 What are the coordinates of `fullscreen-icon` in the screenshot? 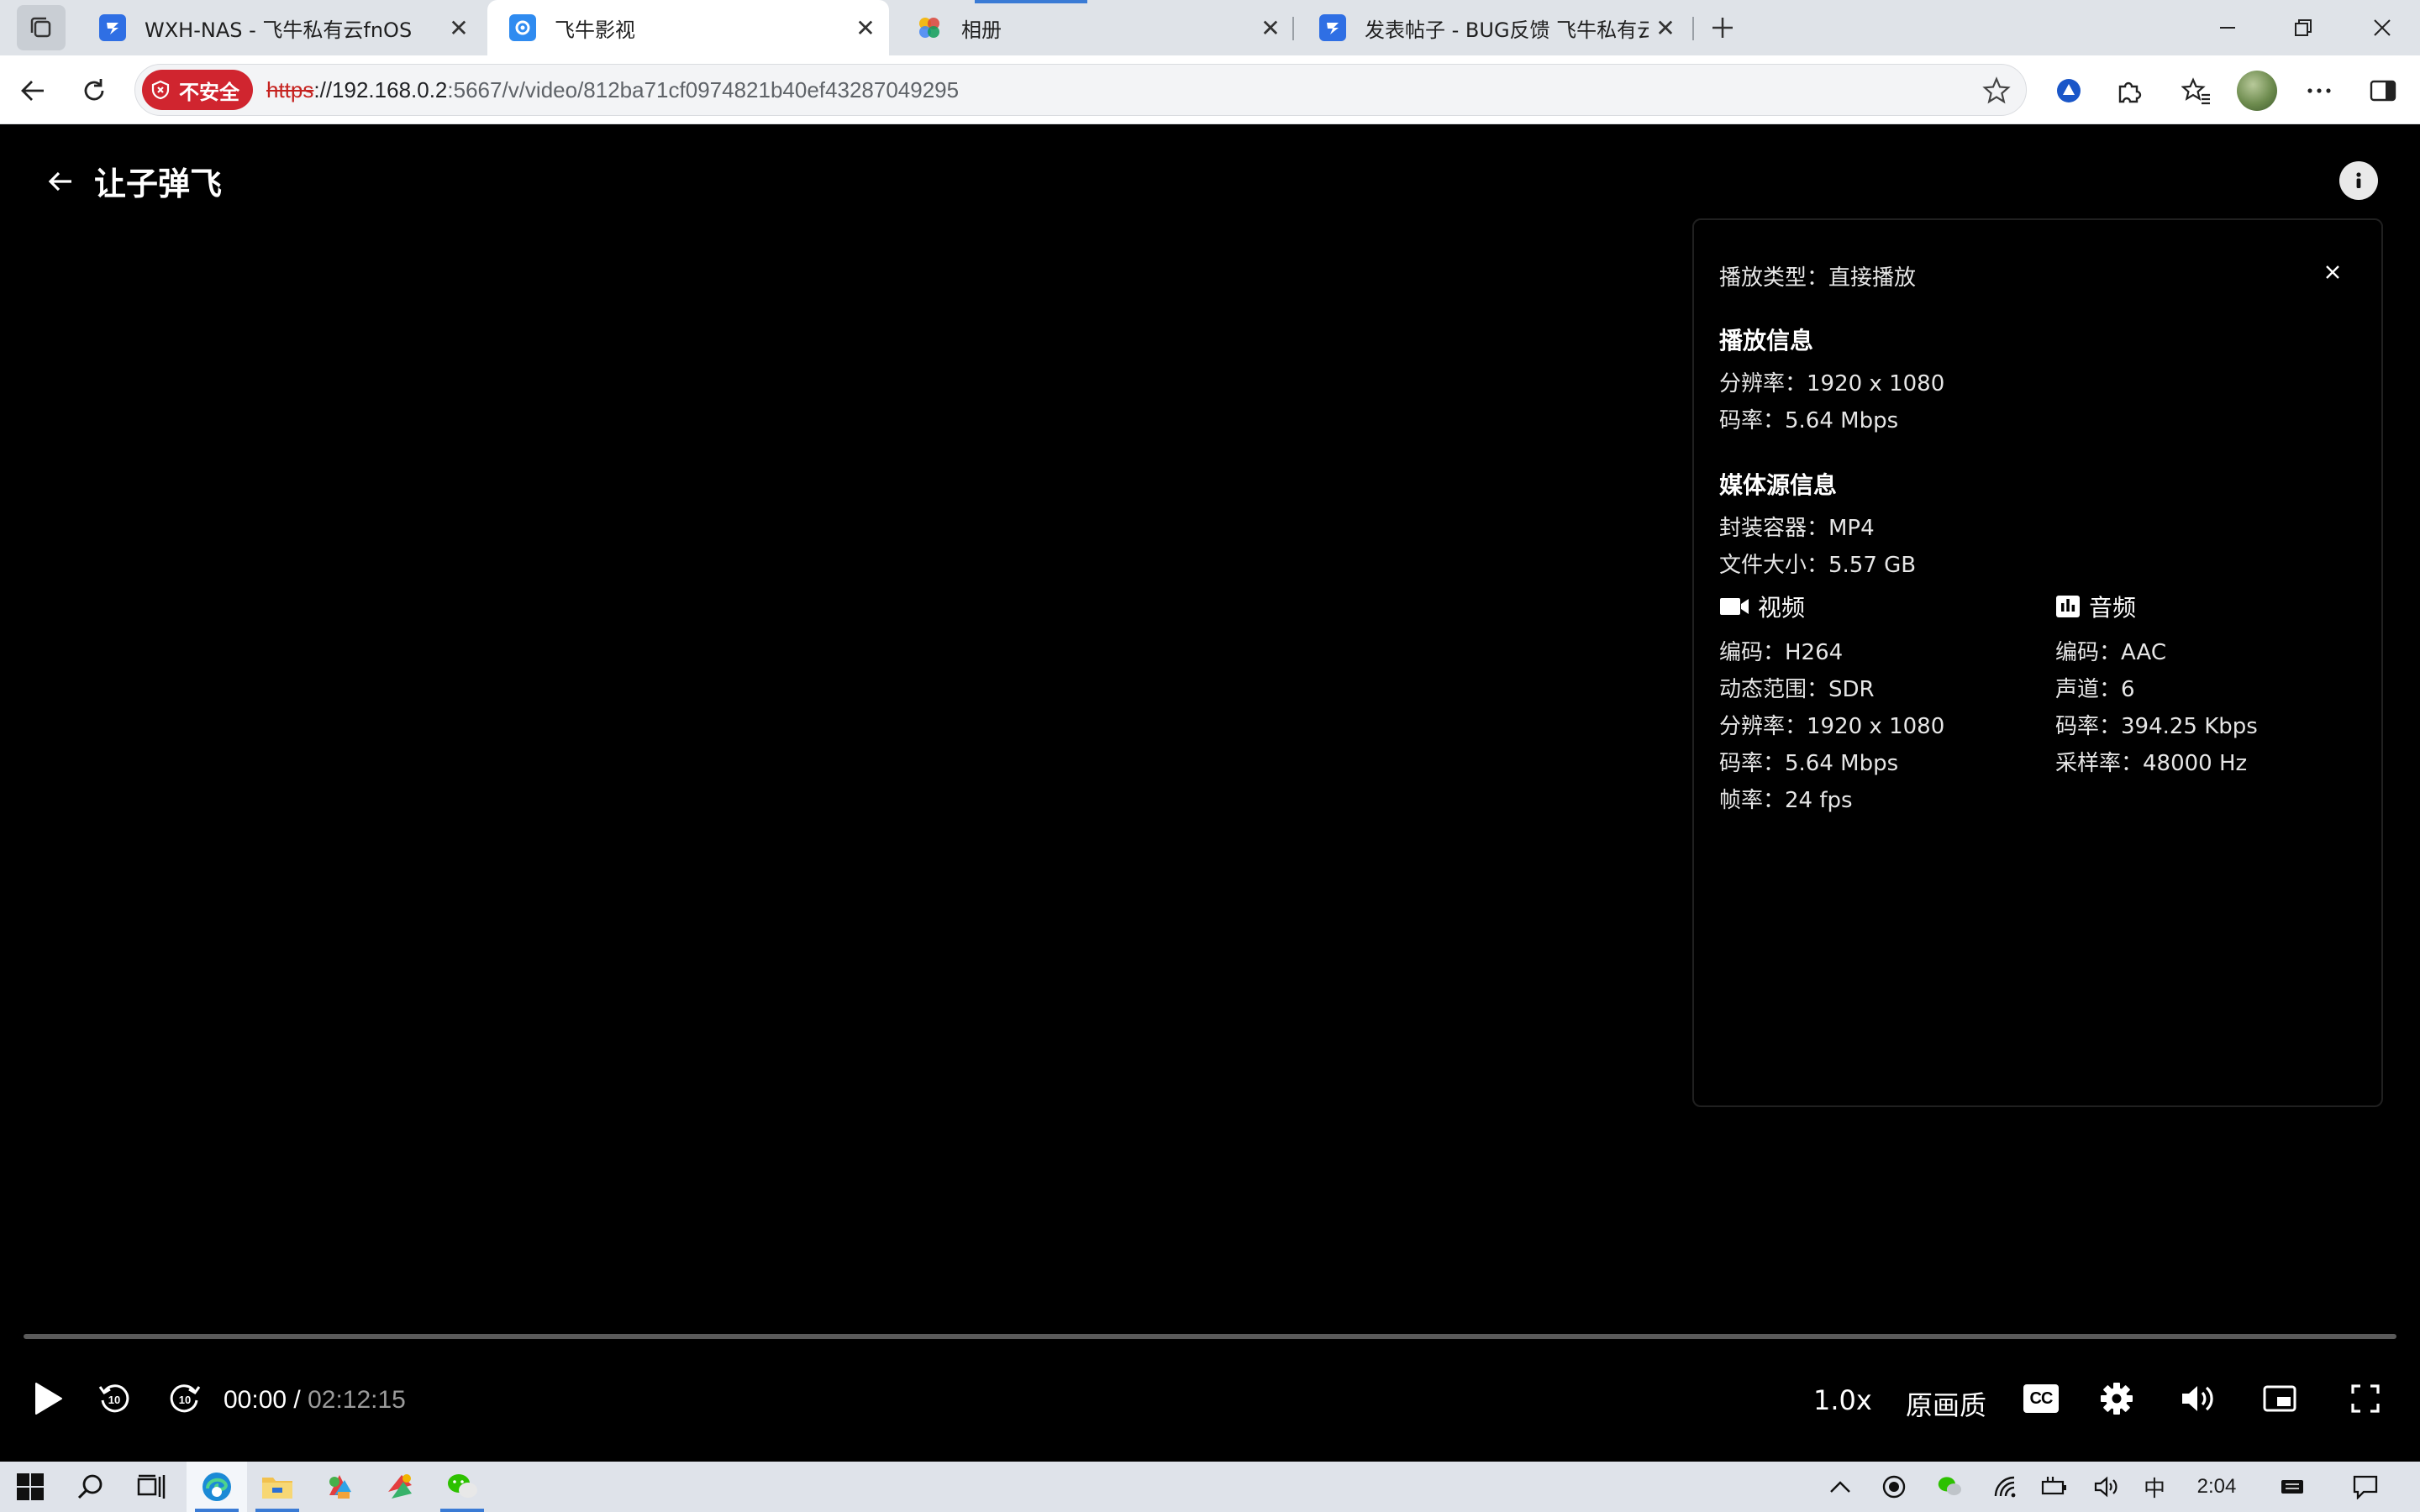 It's located at (2365, 1398).